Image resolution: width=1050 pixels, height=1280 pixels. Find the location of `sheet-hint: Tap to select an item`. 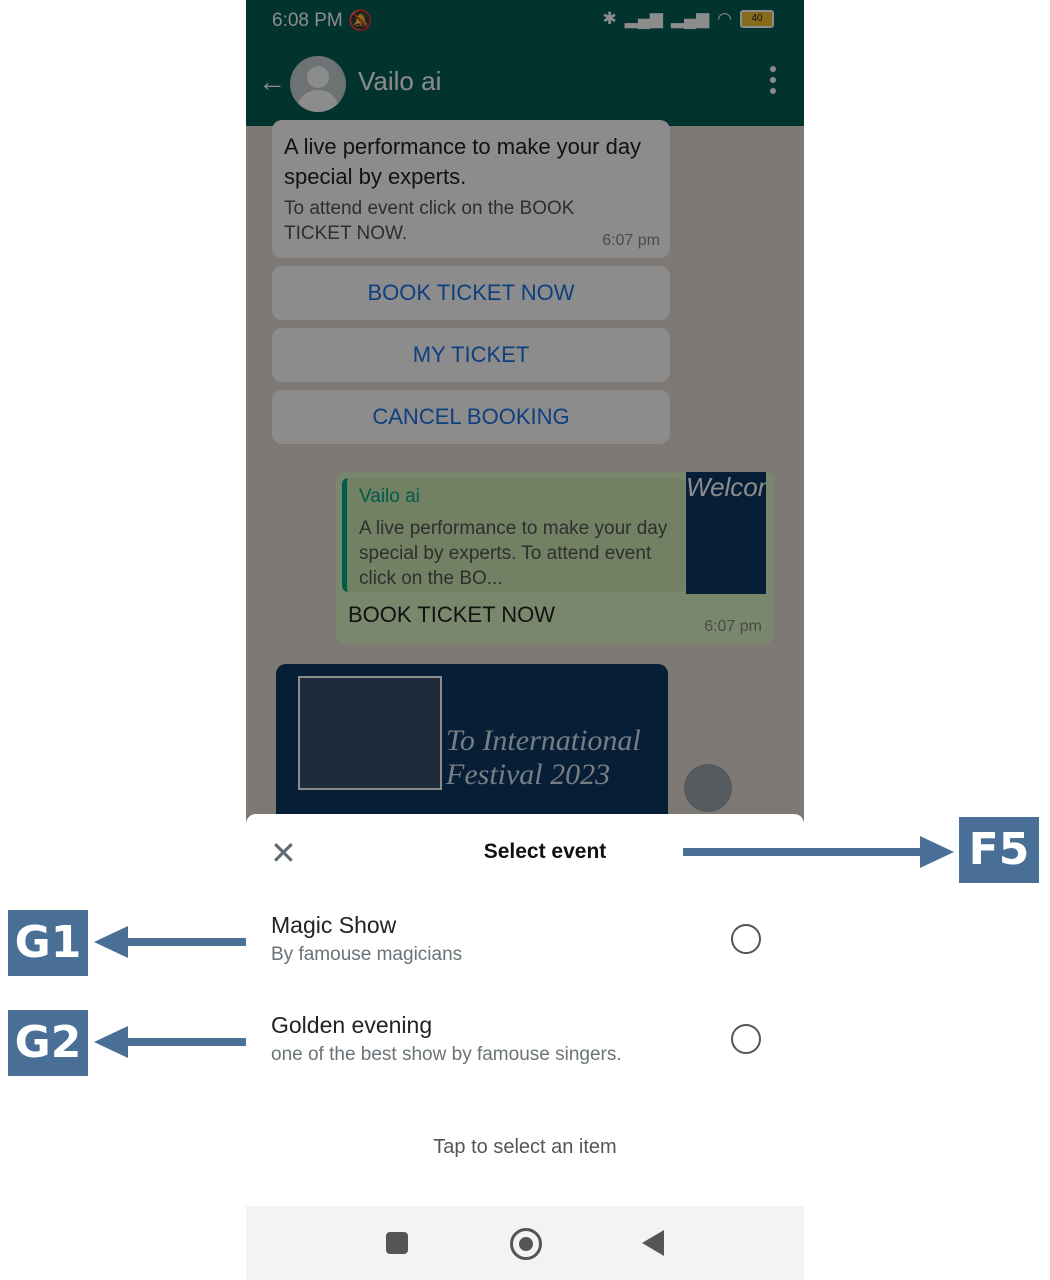

sheet-hint: Tap to select an item is located at coordinates (525, 1147).